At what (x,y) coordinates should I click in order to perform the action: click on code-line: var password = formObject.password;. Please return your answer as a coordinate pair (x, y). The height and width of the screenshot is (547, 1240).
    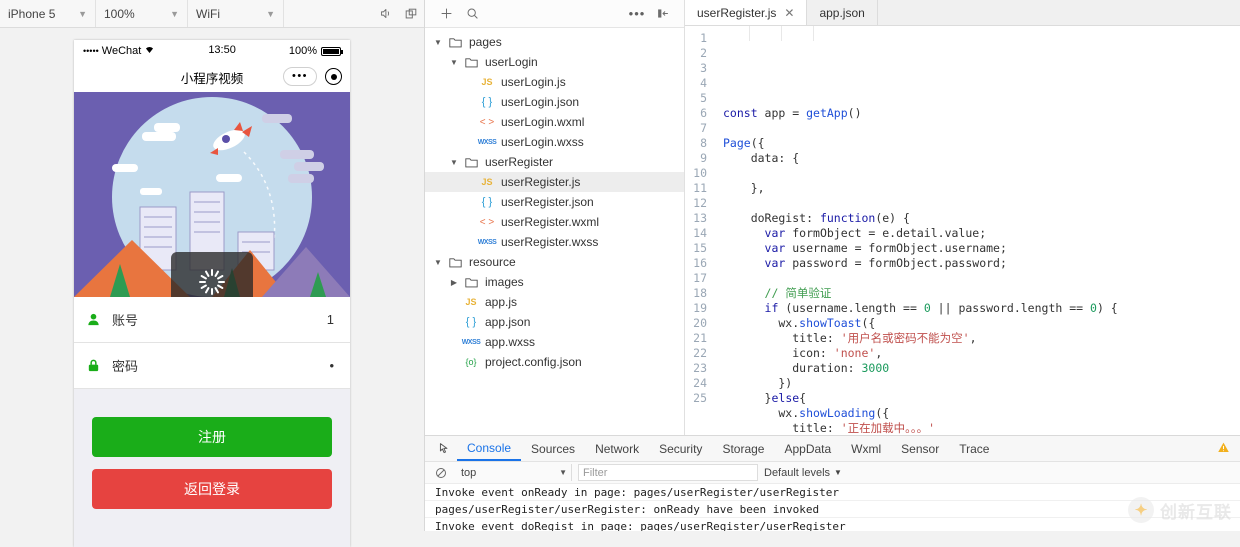
    Looking at the image, I should click on (981, 263).